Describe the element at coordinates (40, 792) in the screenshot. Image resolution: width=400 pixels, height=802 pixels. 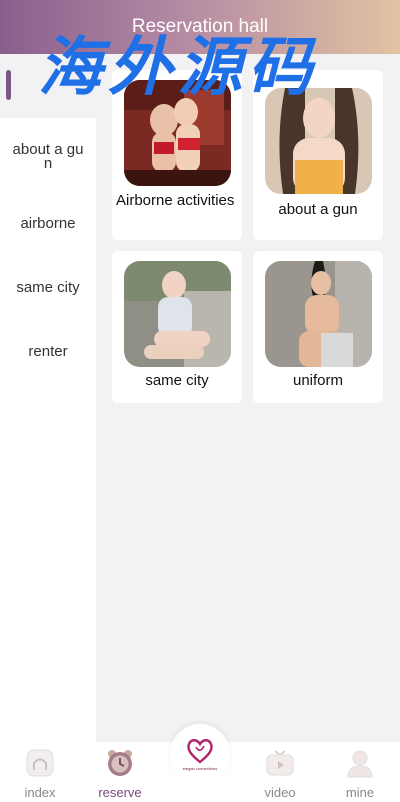
I see `tab-label: index` at that location.